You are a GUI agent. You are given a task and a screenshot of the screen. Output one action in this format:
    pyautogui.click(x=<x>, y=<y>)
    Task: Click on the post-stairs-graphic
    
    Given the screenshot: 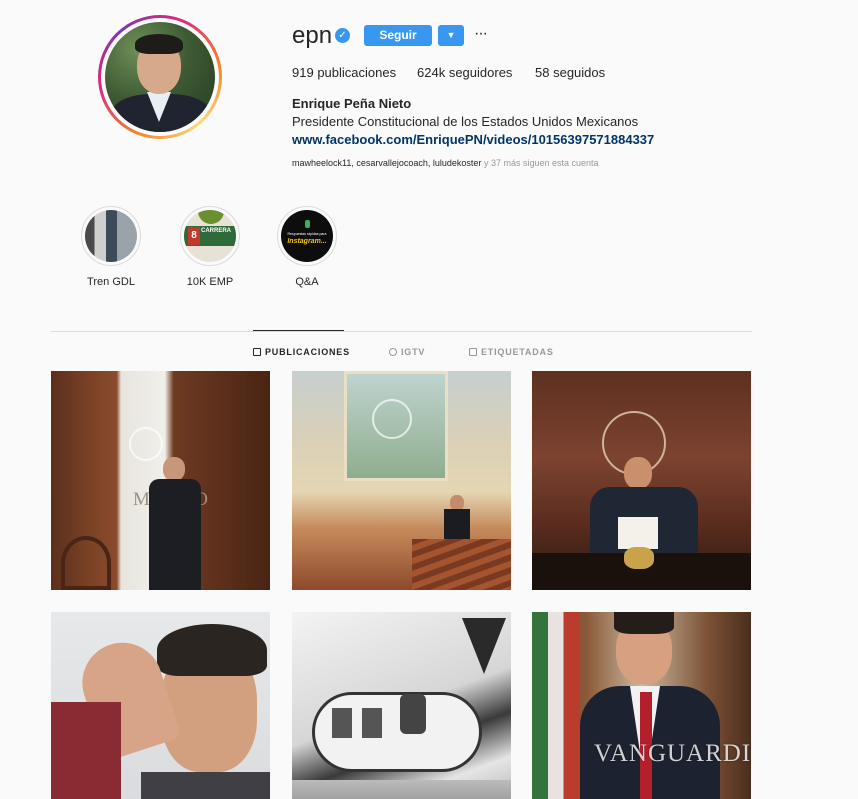 What is the action you would take?
    pyautogui.click(x=461, y=564)
    